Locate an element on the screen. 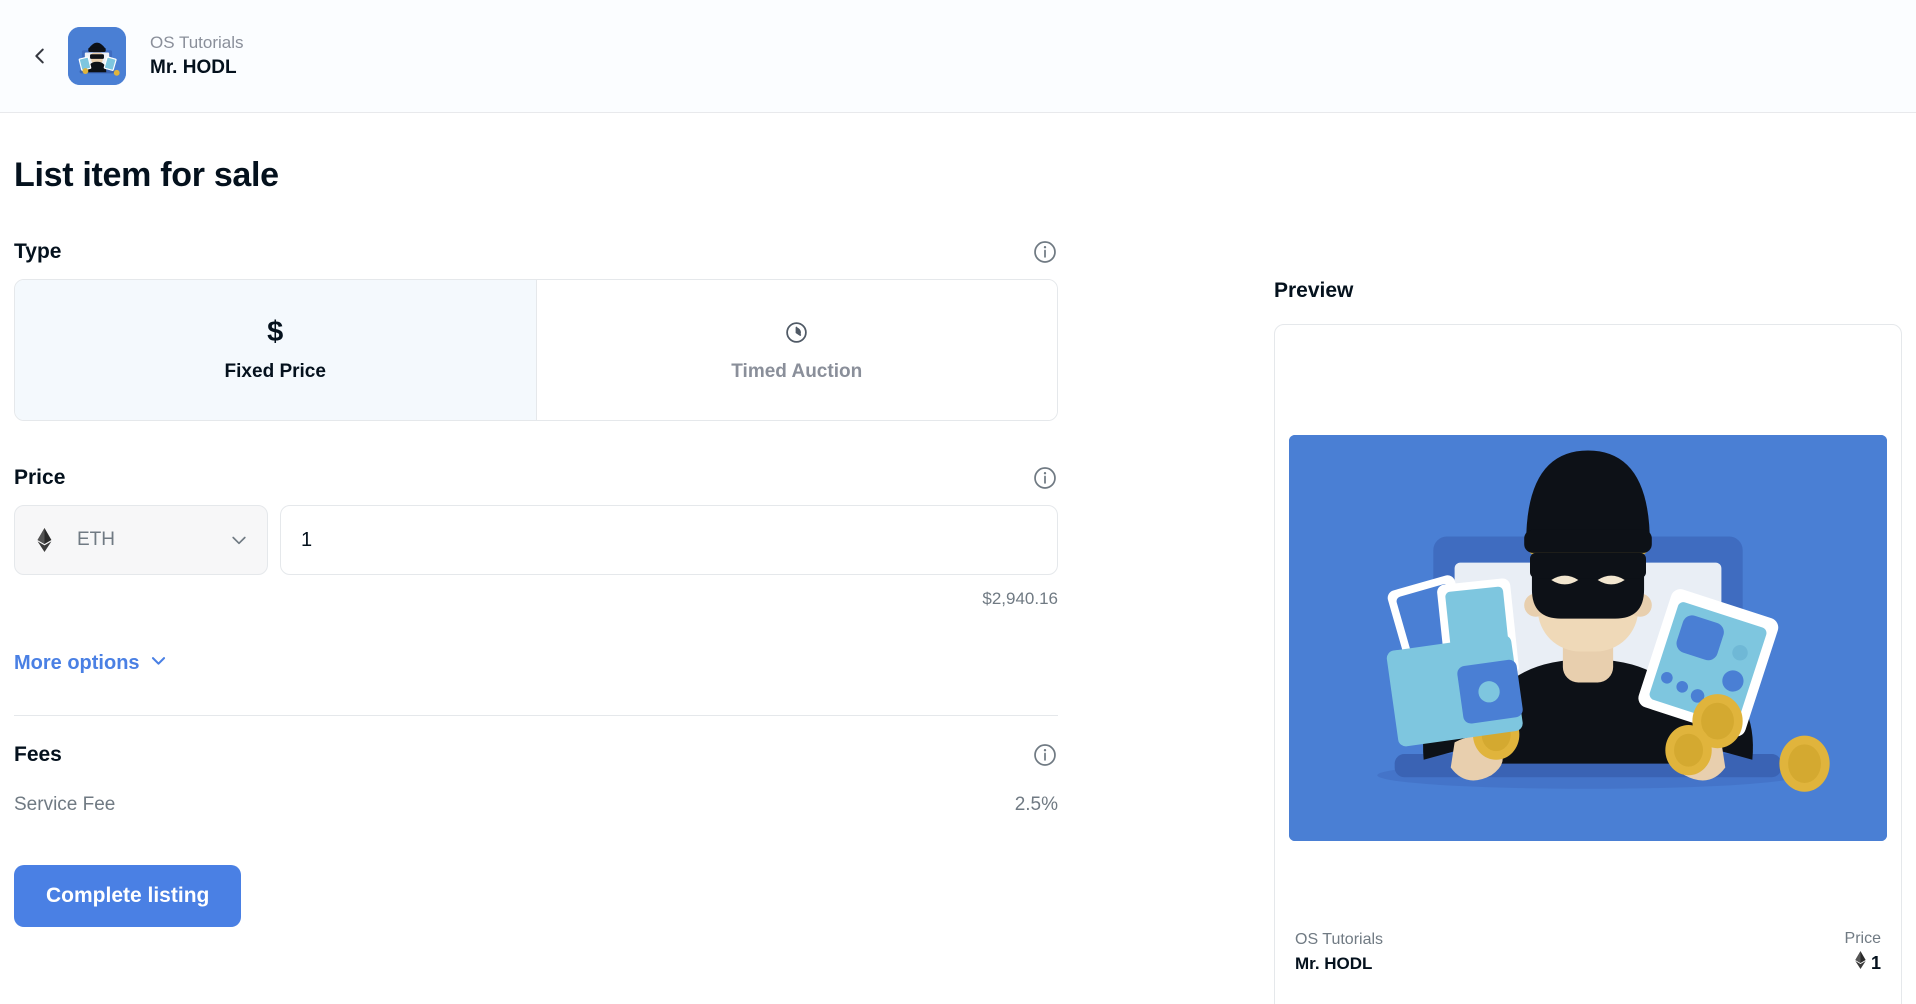  price-row: ETH is located at coordinates (536, 540).